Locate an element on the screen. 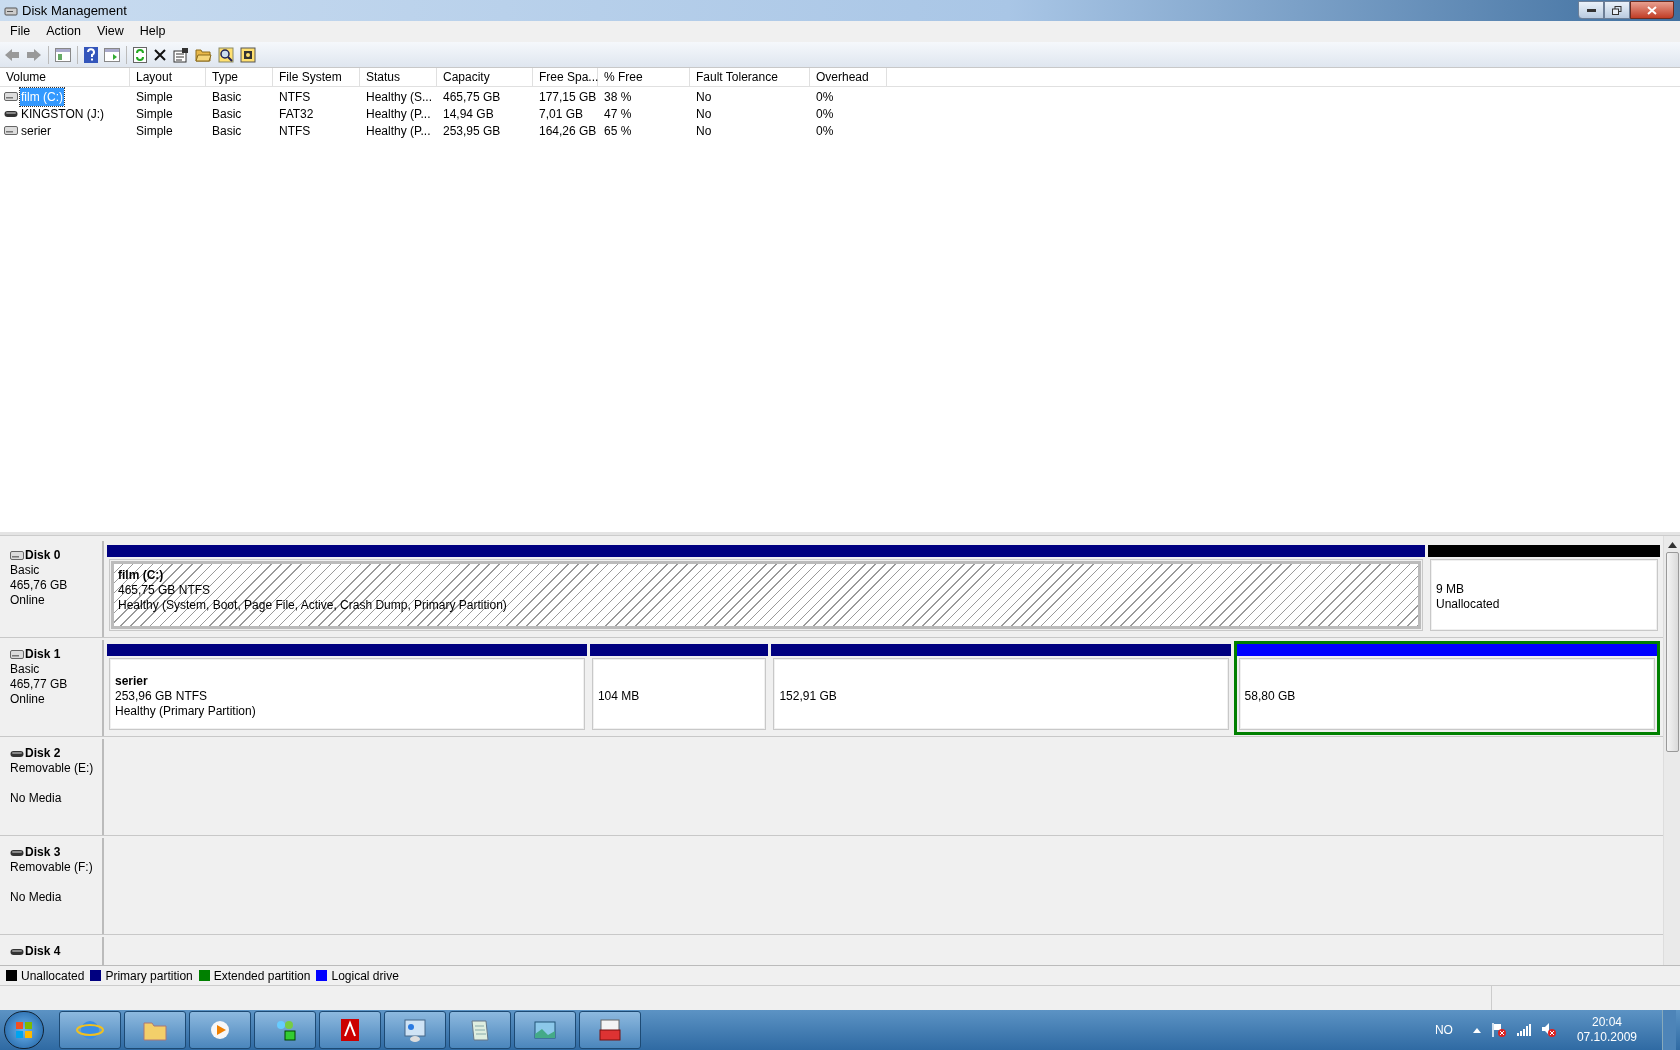  back-arrow-icon is located at coordinates (12, 54).